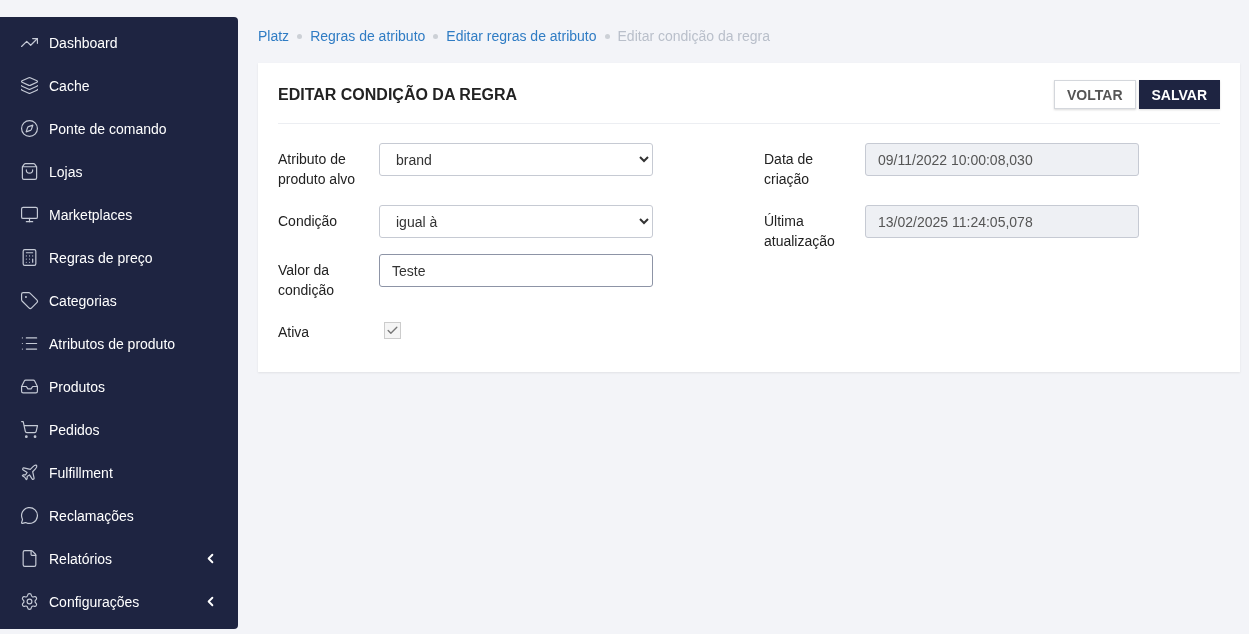 This screenshot has height=634, width=1249. I want to click on plane-icon, so click(29, 472).